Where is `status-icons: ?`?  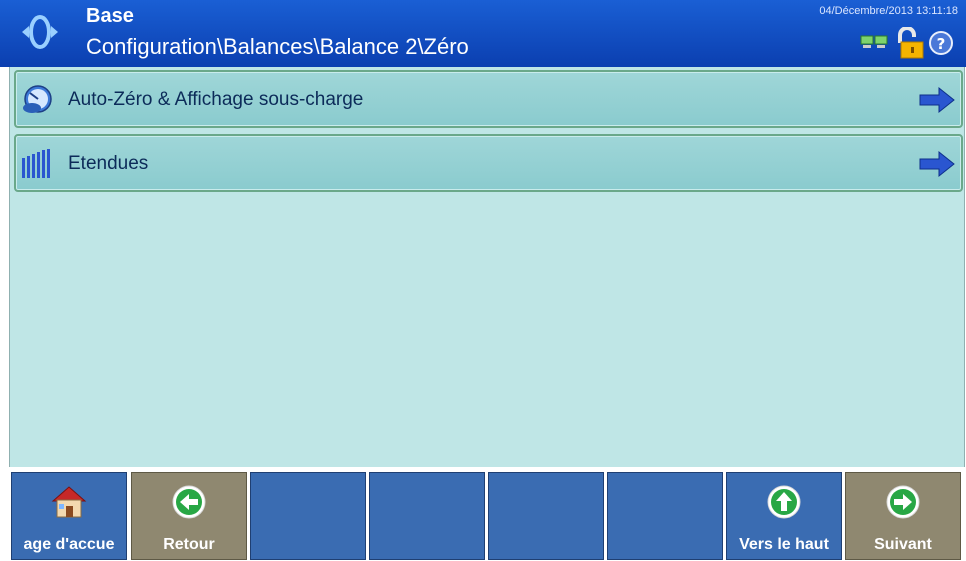 status-icons: ? is located at coordinates (907, 43).